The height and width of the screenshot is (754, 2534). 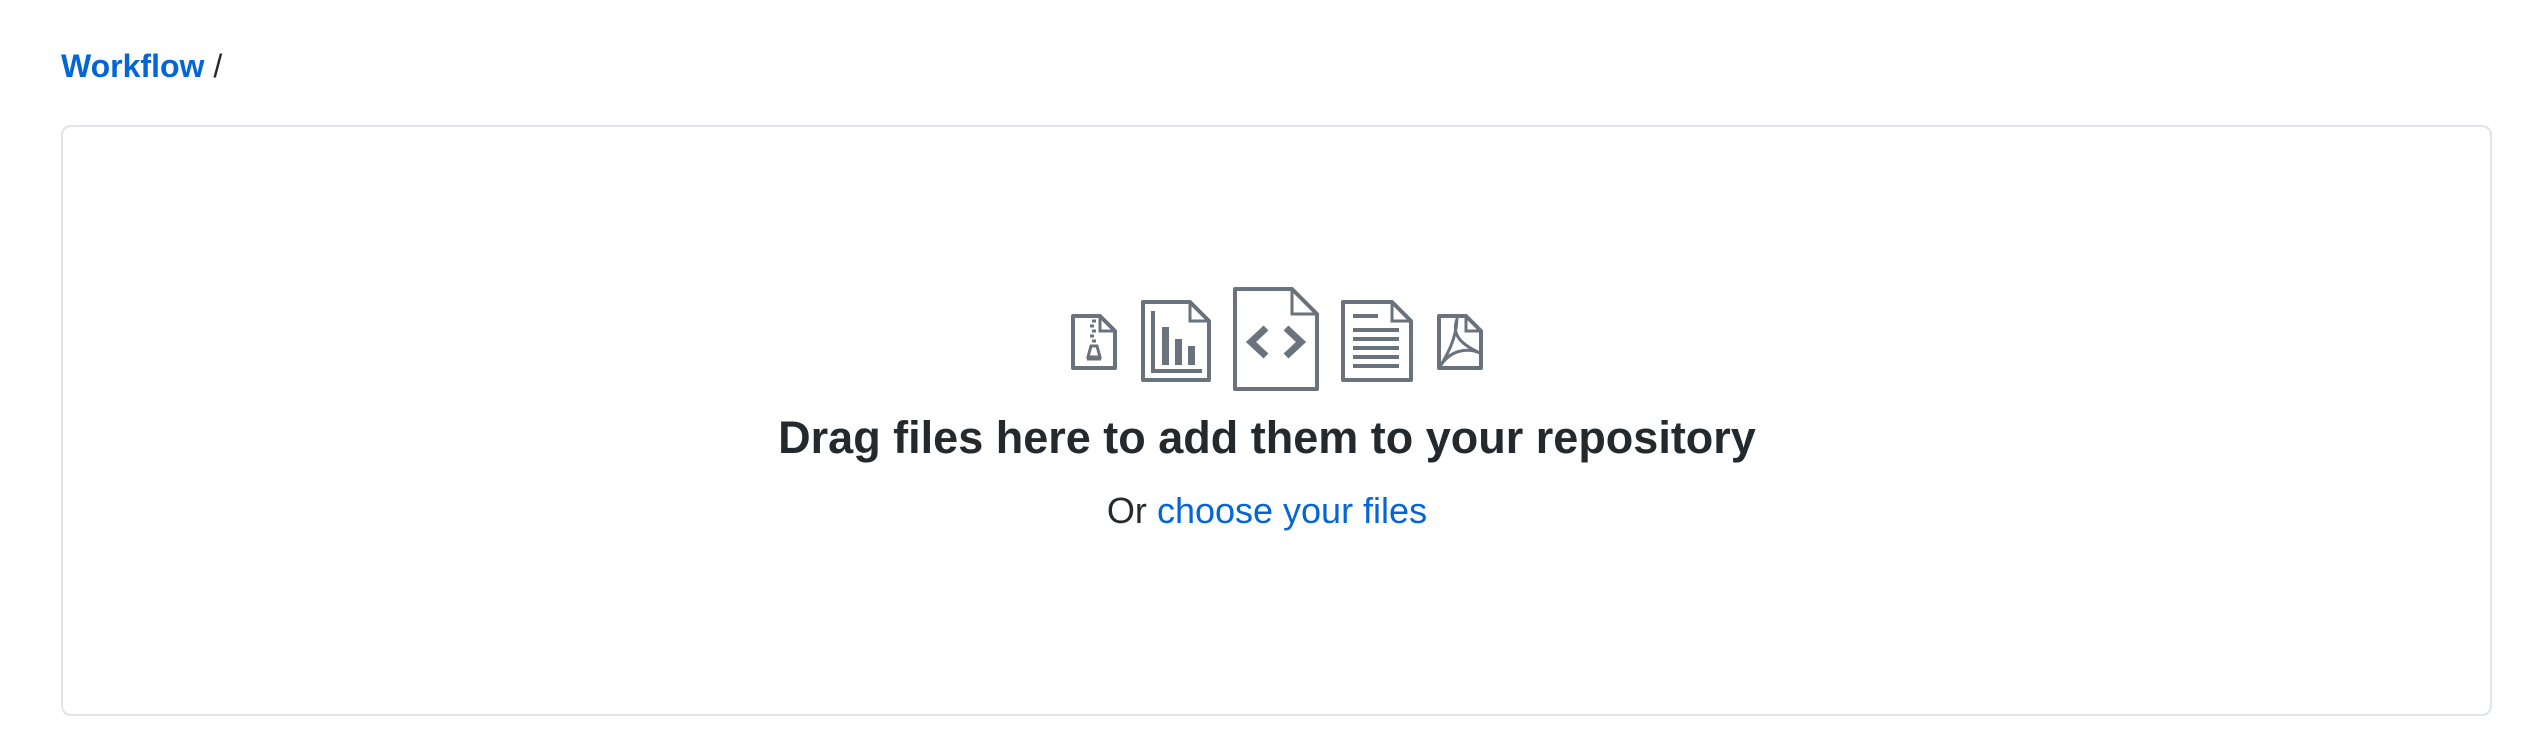 I want to click on dropzone-subline: Or choose your files, so click(x=1267, y=511).